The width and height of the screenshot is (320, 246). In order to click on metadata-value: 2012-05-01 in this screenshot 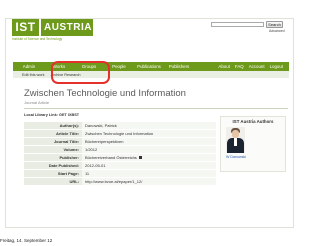, I will do `click(149, 165)`.